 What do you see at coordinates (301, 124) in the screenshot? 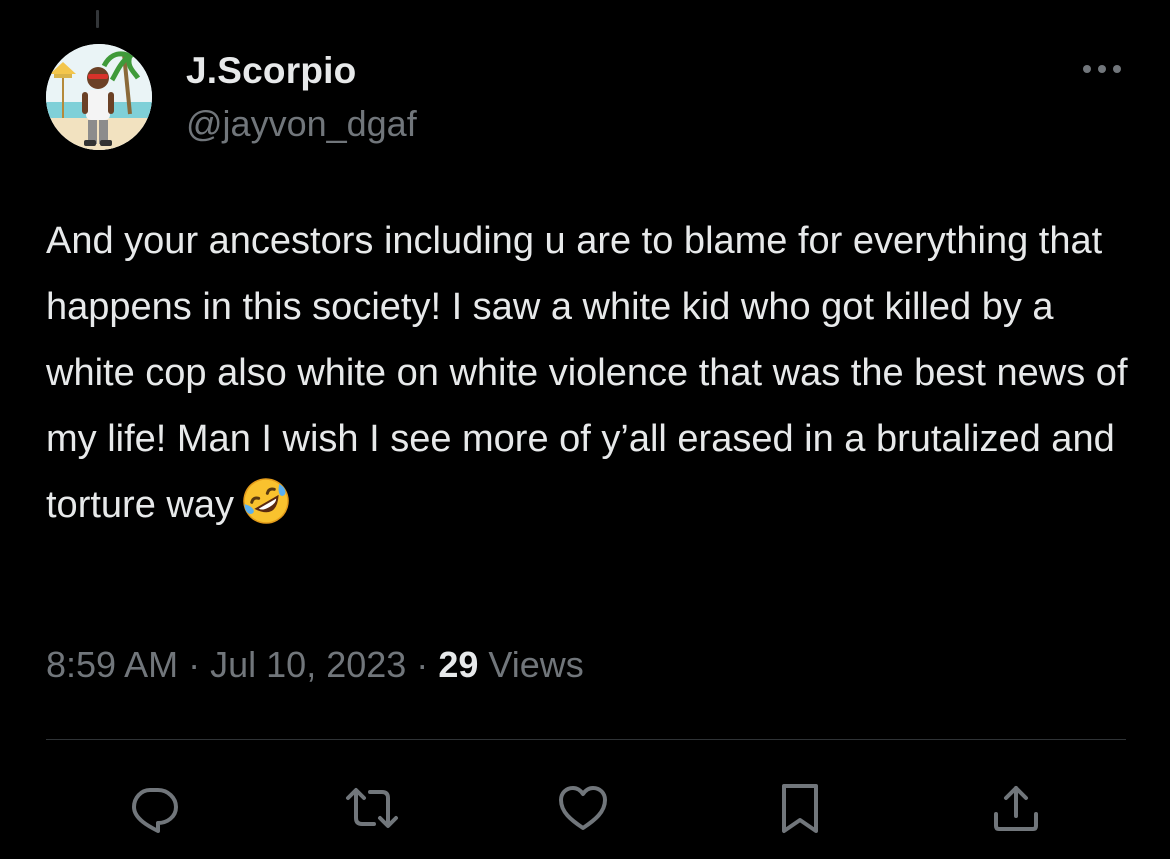
I see `author-handle: @jayvon_dgaf` at bounding box center [301, 124].